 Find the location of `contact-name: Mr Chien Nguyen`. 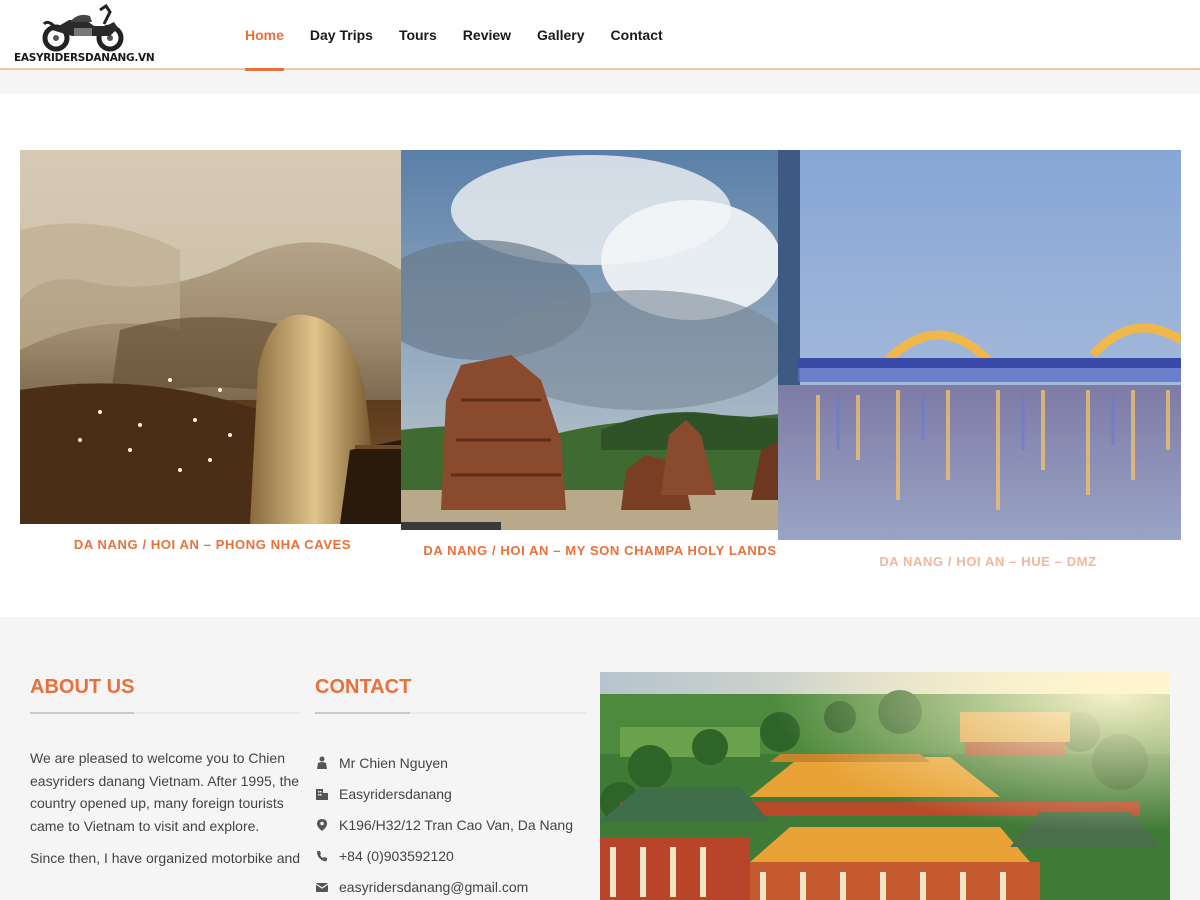

contact-name: Mr Chien Nguyen is located at coordinates (393, 762).